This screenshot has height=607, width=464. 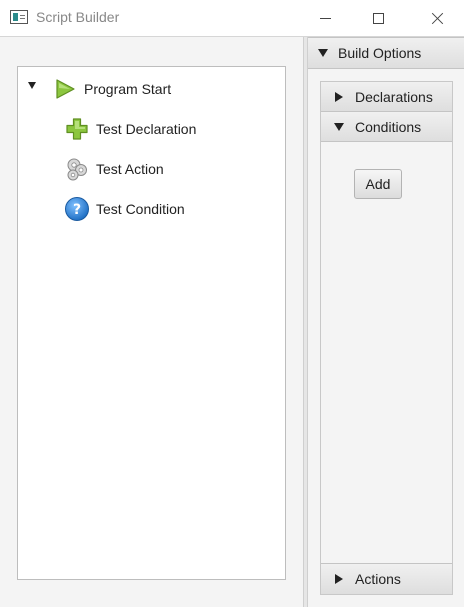 I want to click on build-options-header: Build Options, so click(x=386, y=53).